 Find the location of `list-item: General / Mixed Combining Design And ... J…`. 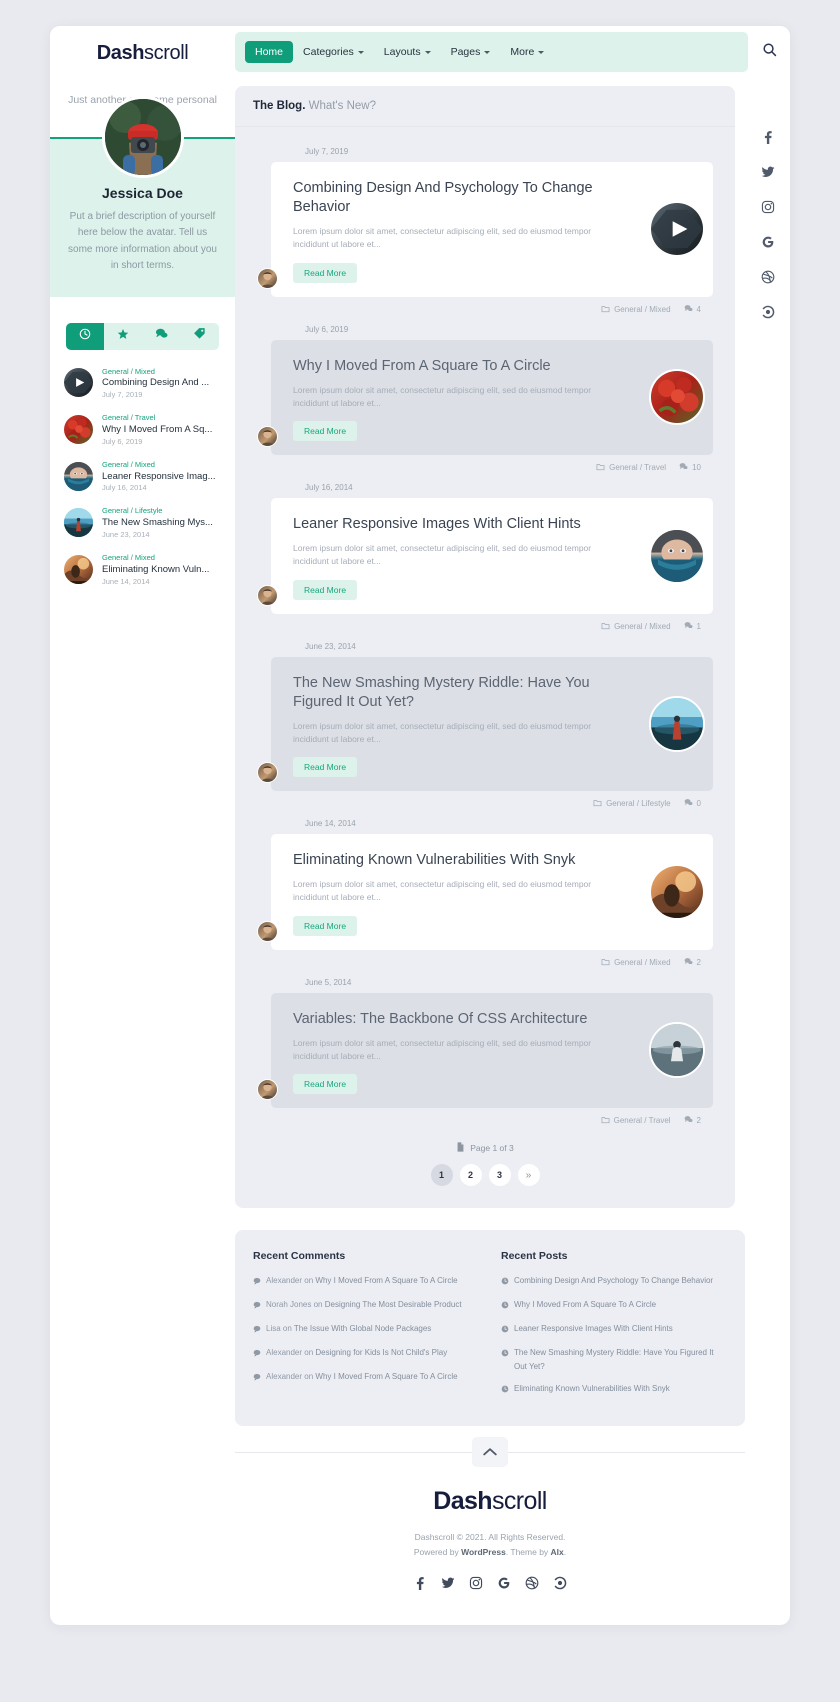

list-item: General / Mixed Combining Design And ... J… is located at coordinates (142, 383).